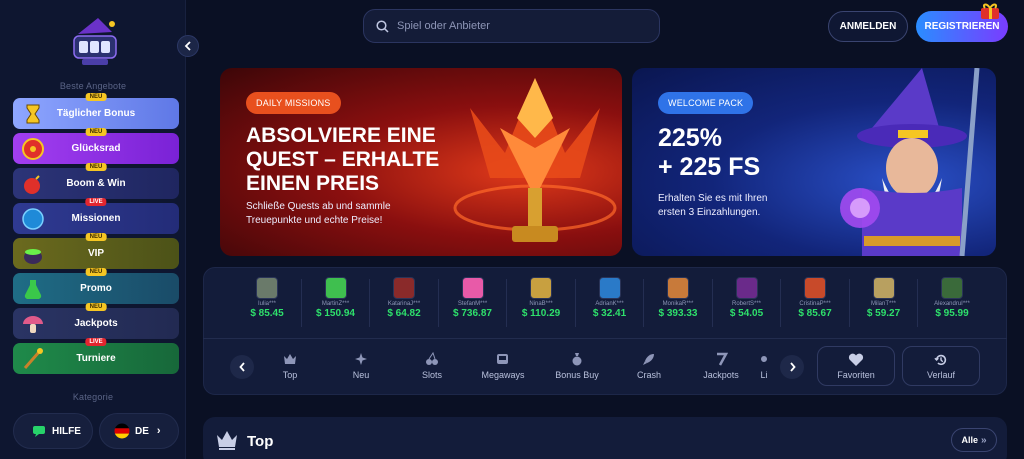 The image size is (1024, 459). I want to click on slot-machine-icon, so click(502, 359).